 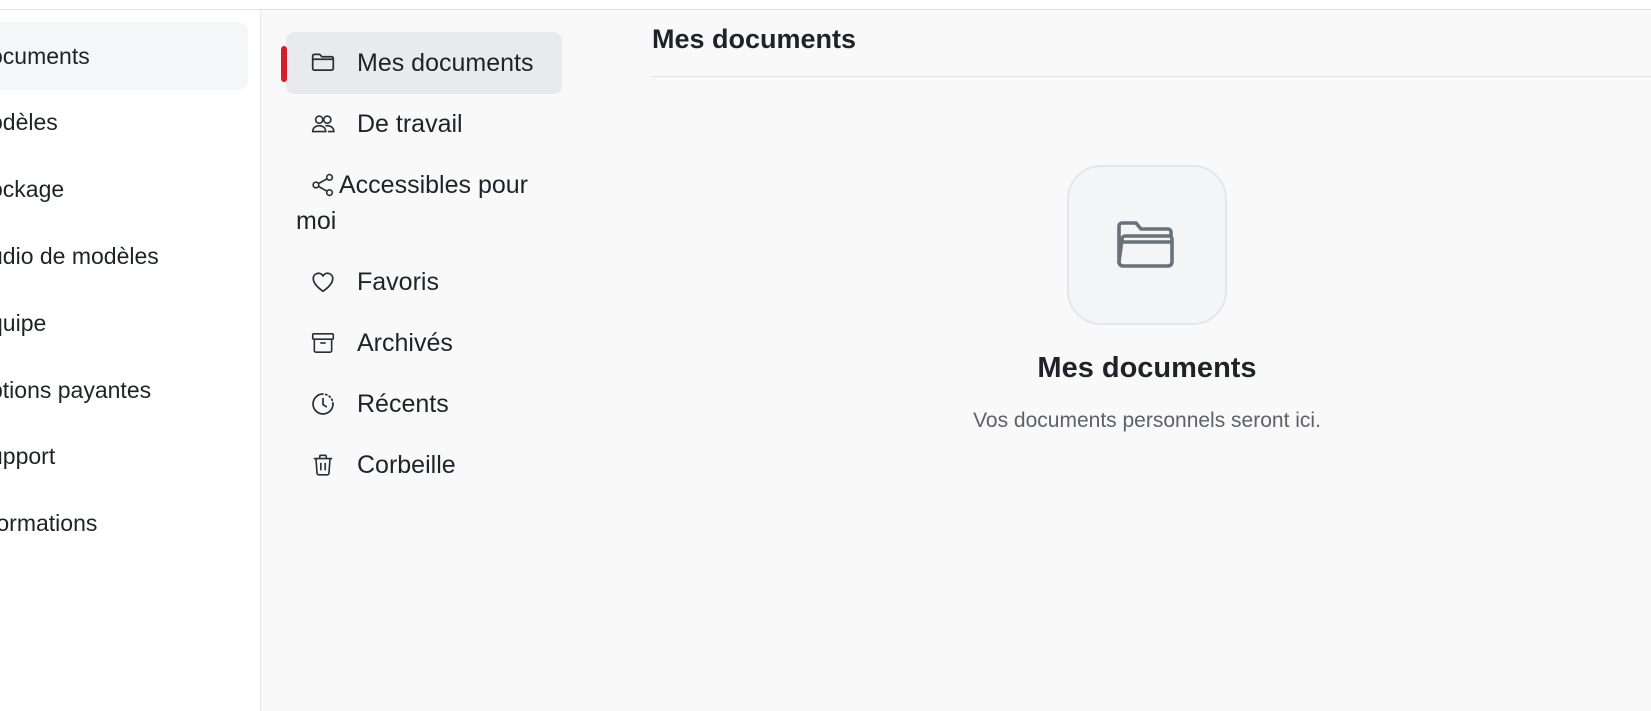 What do you see at coordinates (323, 185) in the screenshot?
I see `share-icon` at bounding box center [323, 185].